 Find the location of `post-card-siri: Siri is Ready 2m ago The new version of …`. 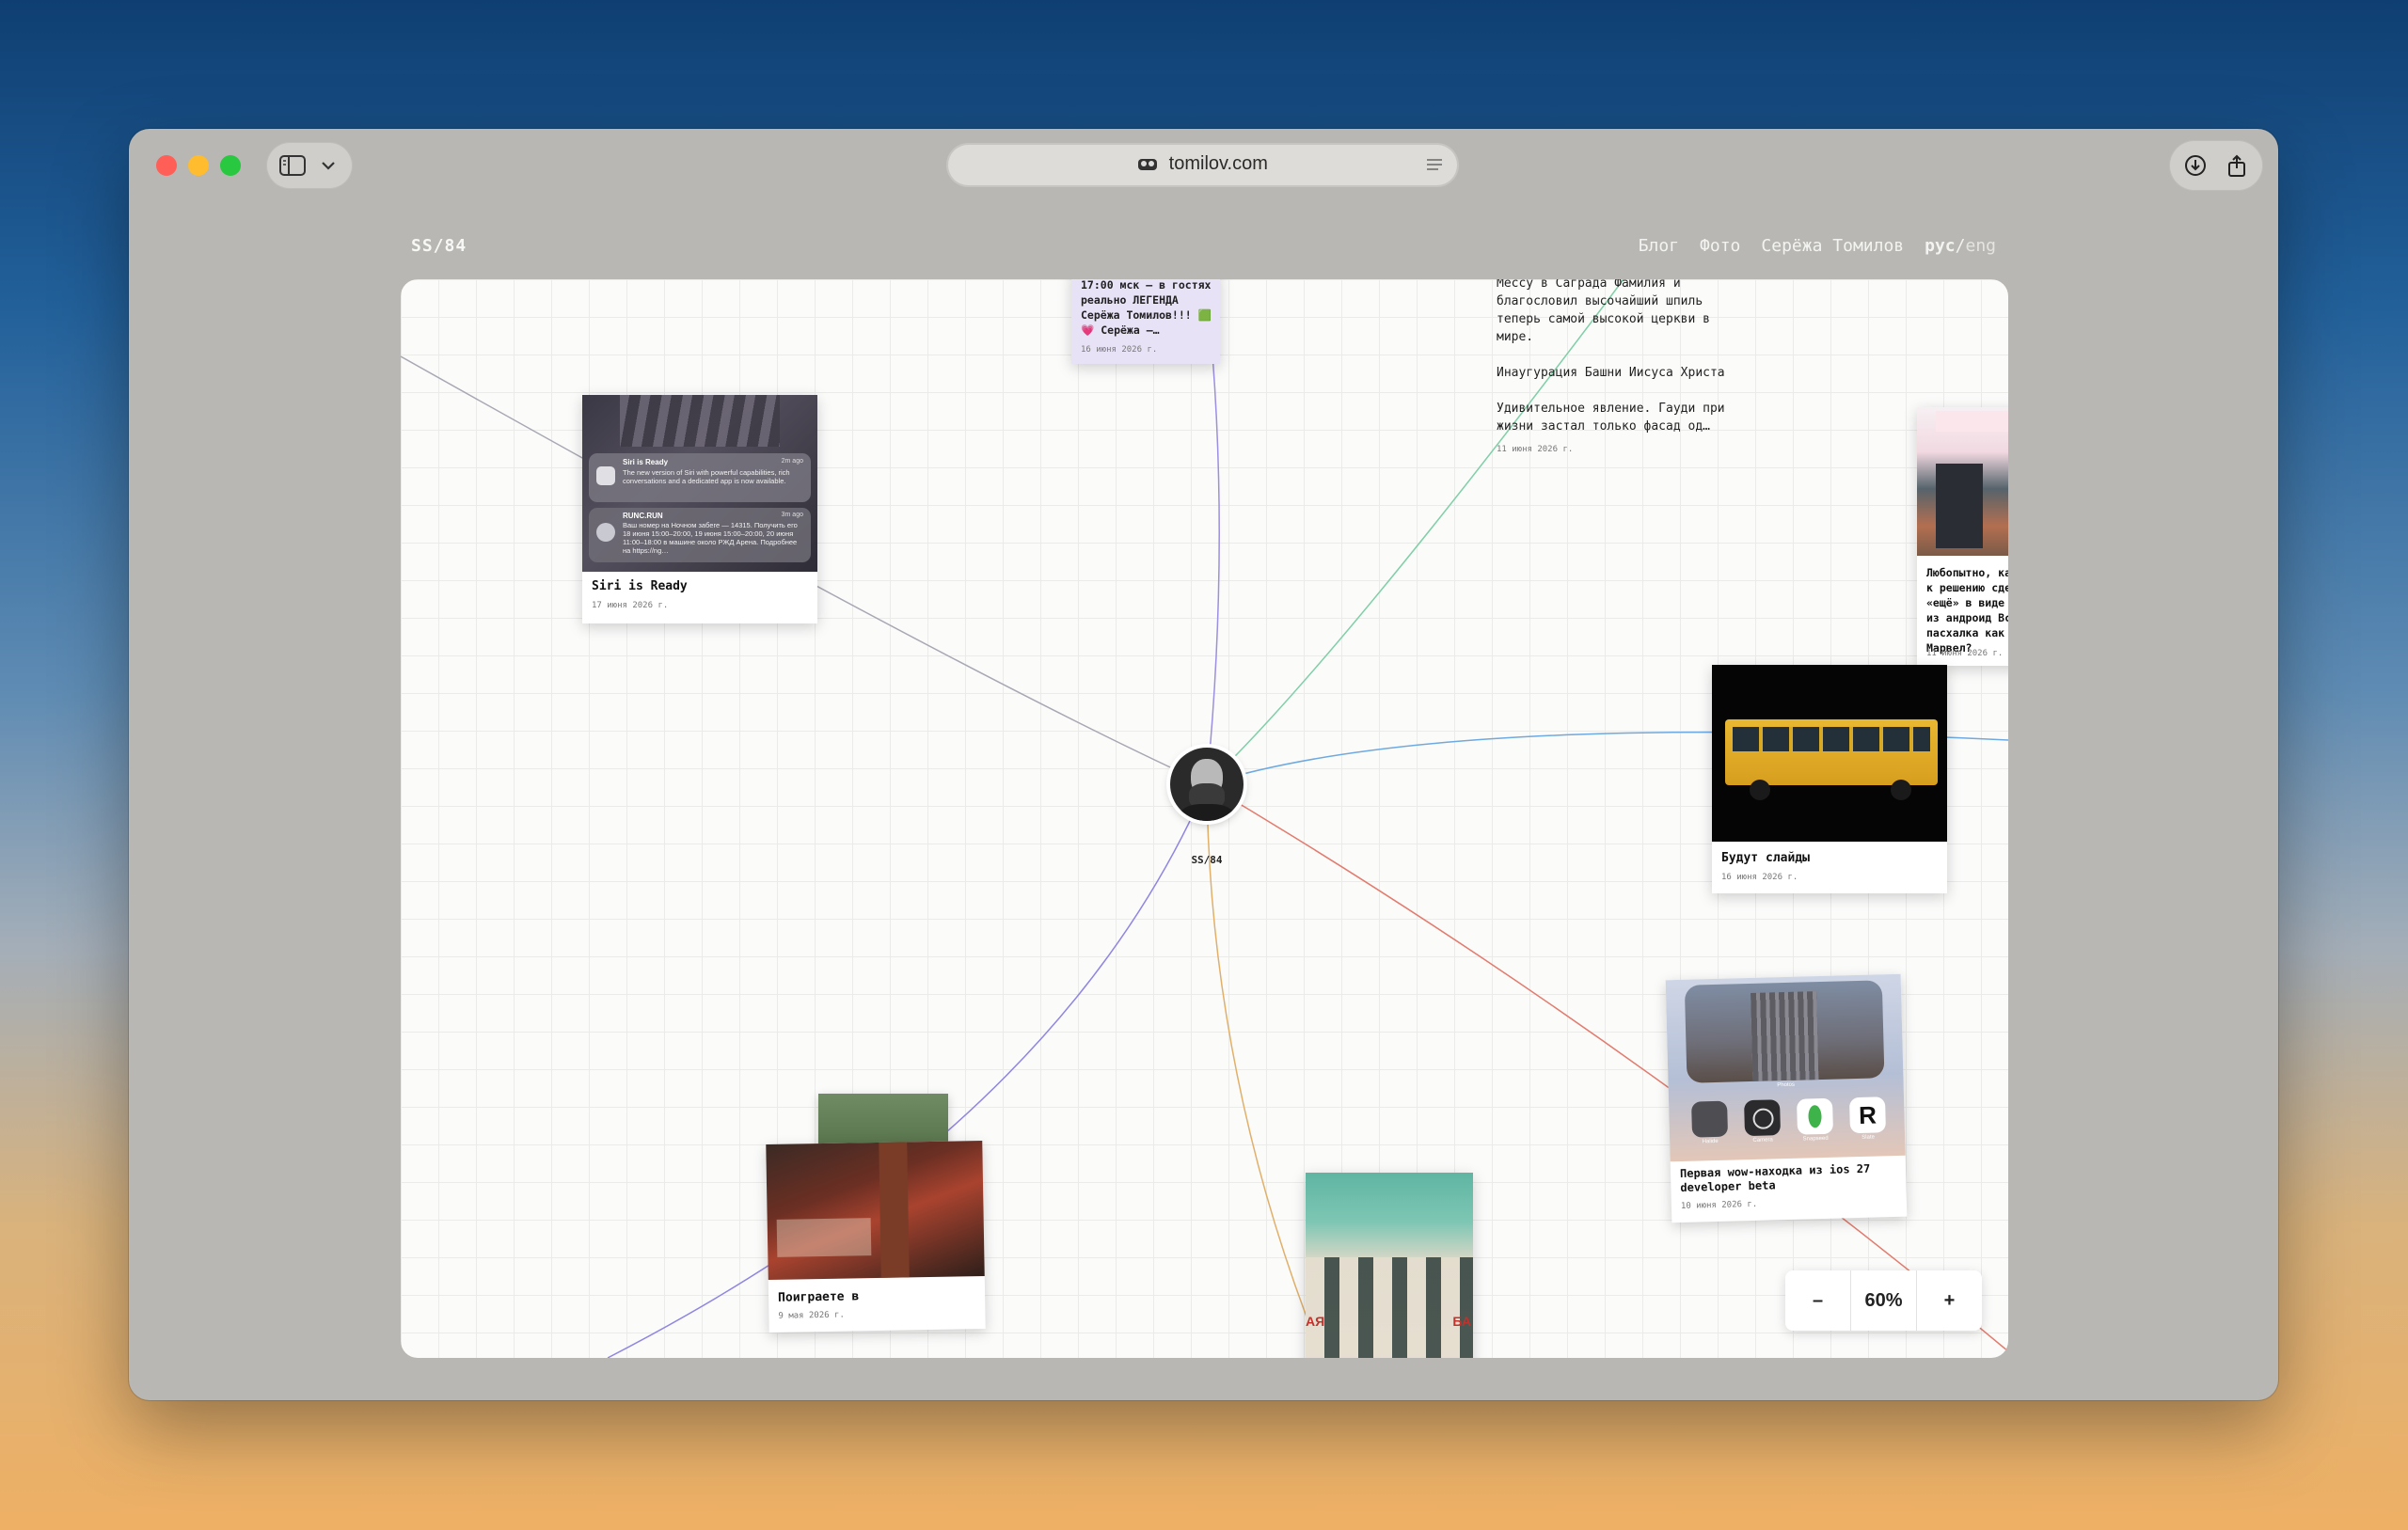

post-card-siri: Siri is Ready 2m ago The new version of … is located at coordinates (700, 509).